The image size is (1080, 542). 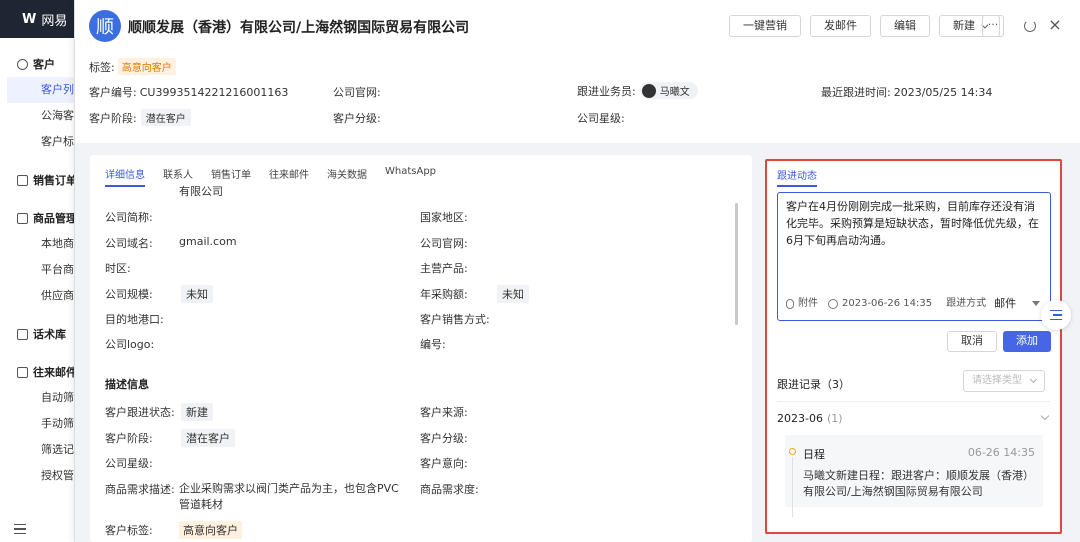 I want to click on tag-label: 标签:, so click(x=102, y=67).